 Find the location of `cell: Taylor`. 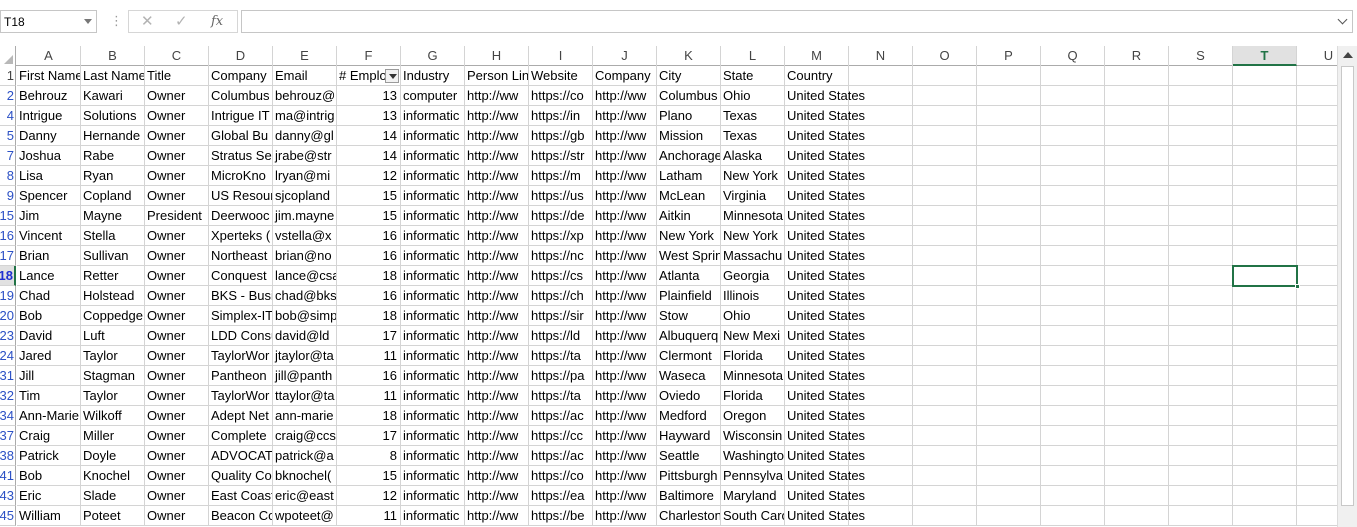

cell: Taylor is located at coordinates (113, 356).